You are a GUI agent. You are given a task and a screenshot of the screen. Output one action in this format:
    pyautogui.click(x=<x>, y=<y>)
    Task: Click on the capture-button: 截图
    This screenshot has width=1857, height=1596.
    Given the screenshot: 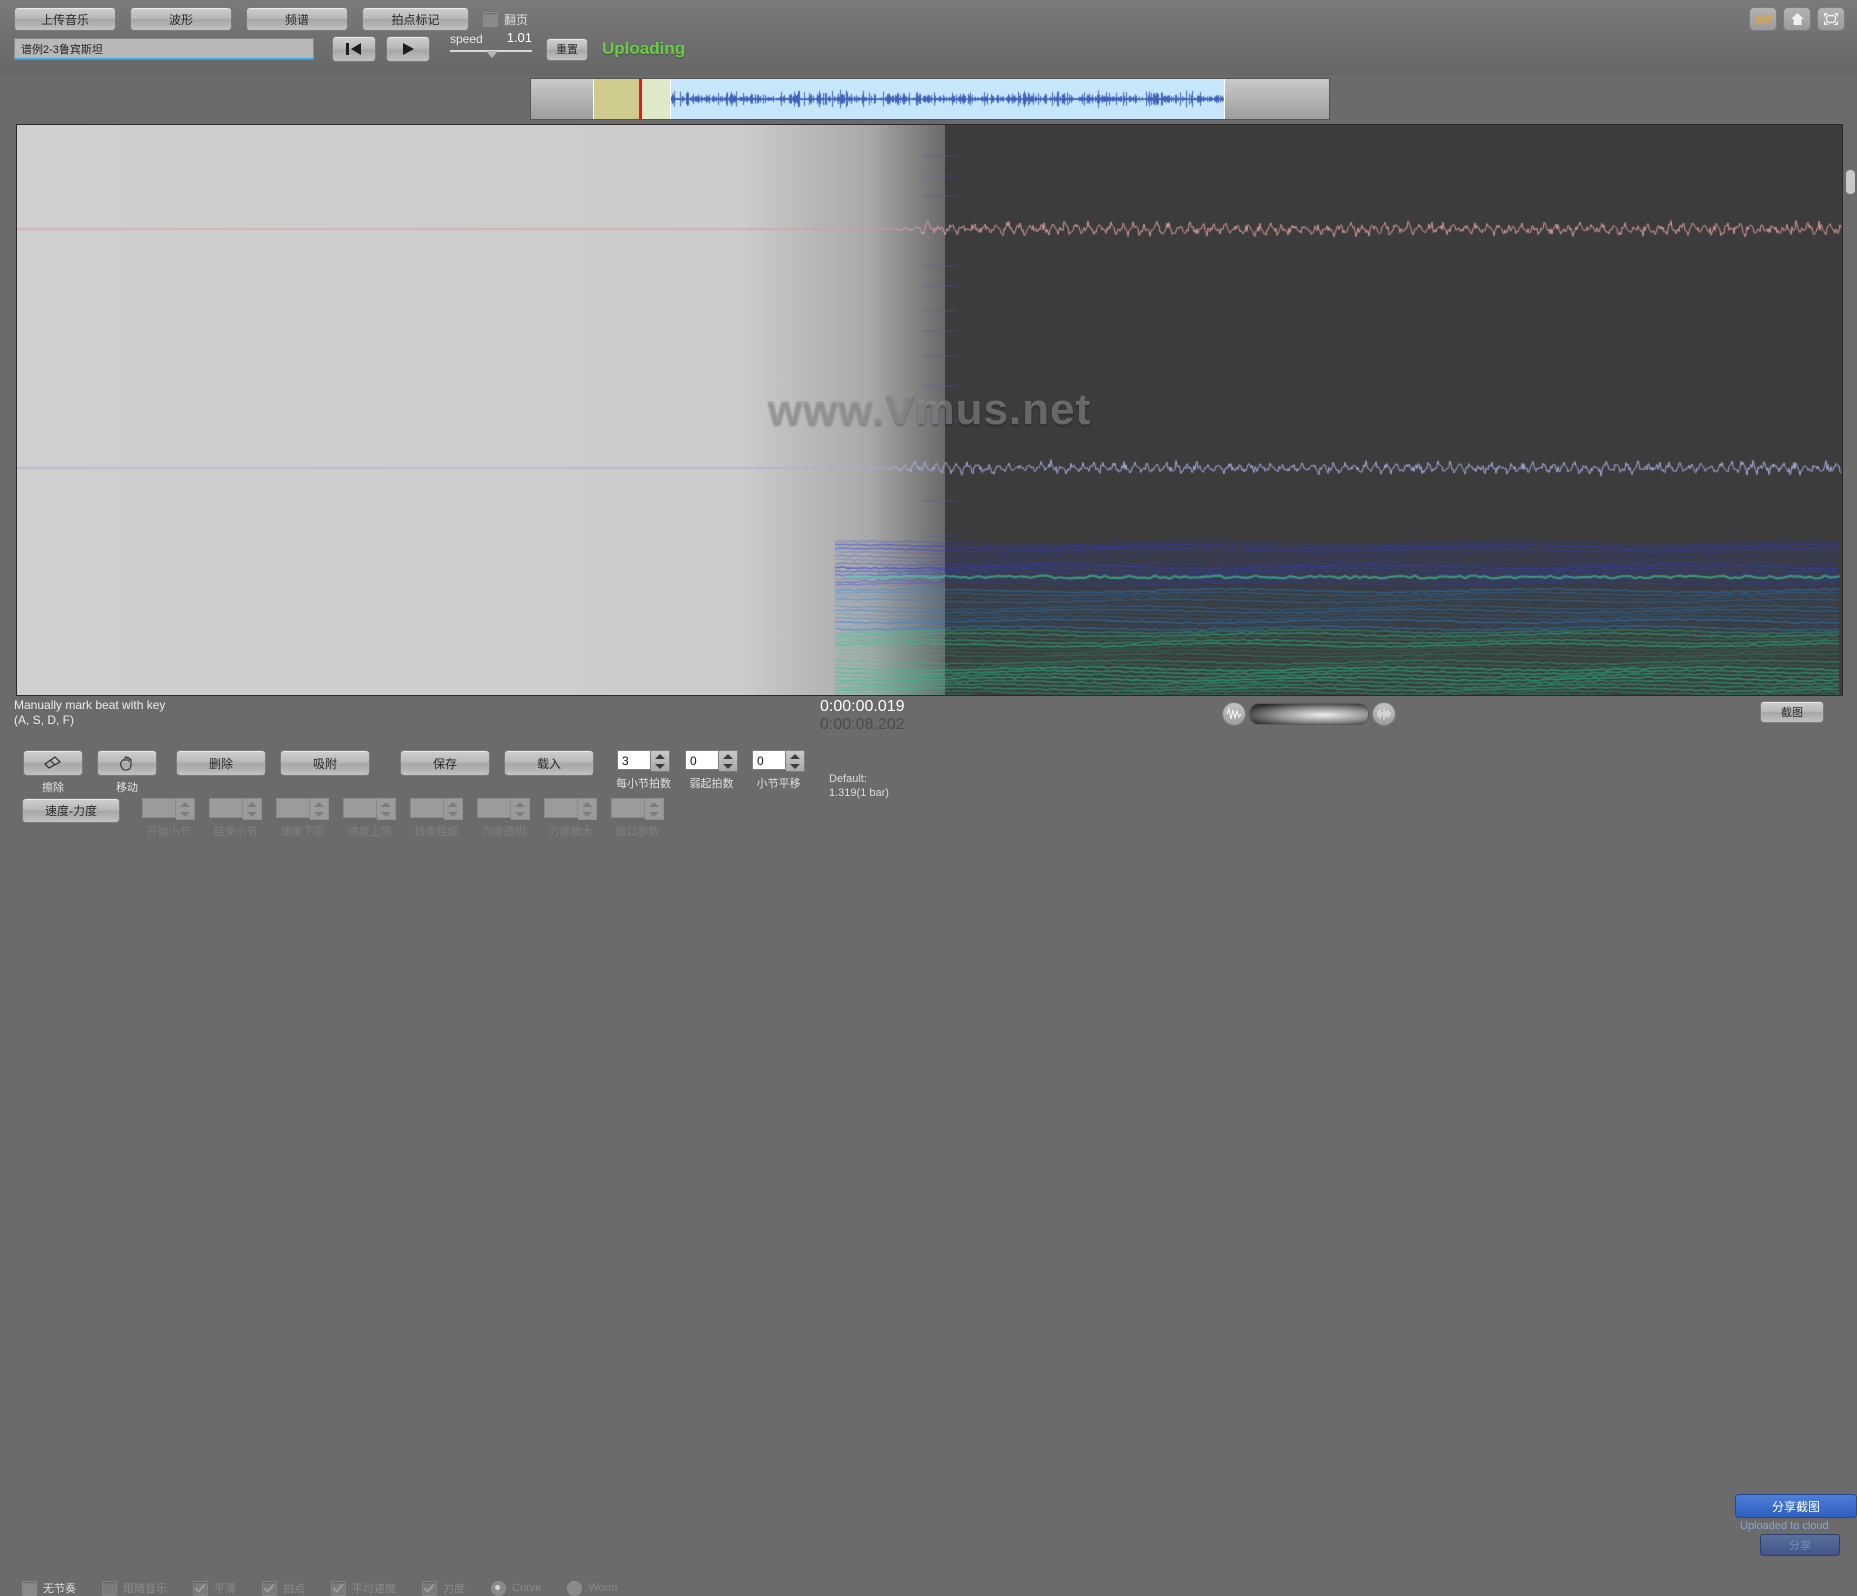 What is the action you would take?
    pyautogui.click(x=1792, y=712)
    